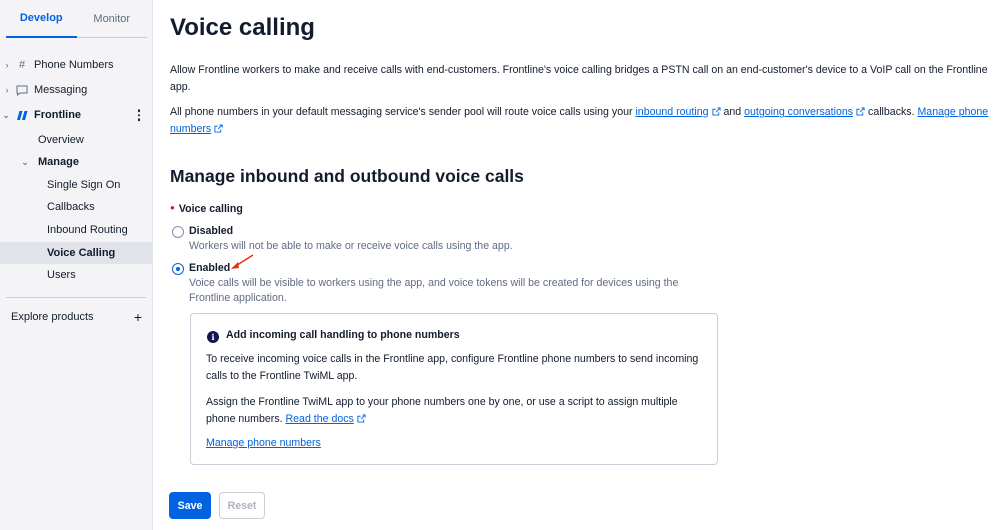 The width and height of the screenshot is (1000, 530). Describe the element at coordinates (81, 253) in the screenshot. I see `sidebar-item-label: Voice Calling` at that location.